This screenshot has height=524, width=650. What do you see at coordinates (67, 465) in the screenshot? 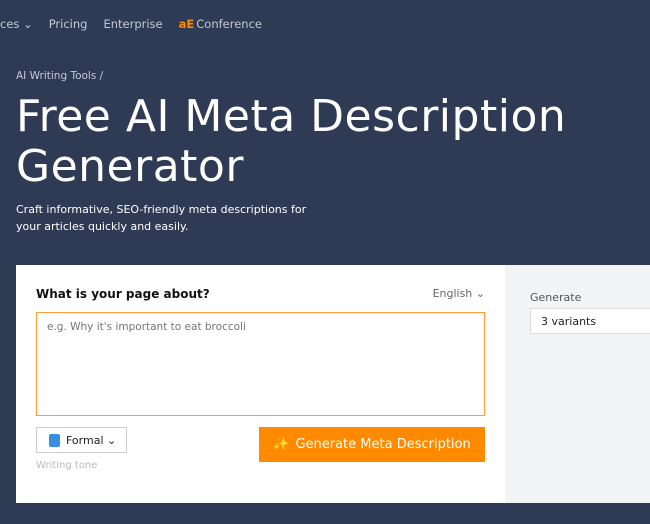
I see `tone-label: Writing tone` at bounding box center [67, 465].